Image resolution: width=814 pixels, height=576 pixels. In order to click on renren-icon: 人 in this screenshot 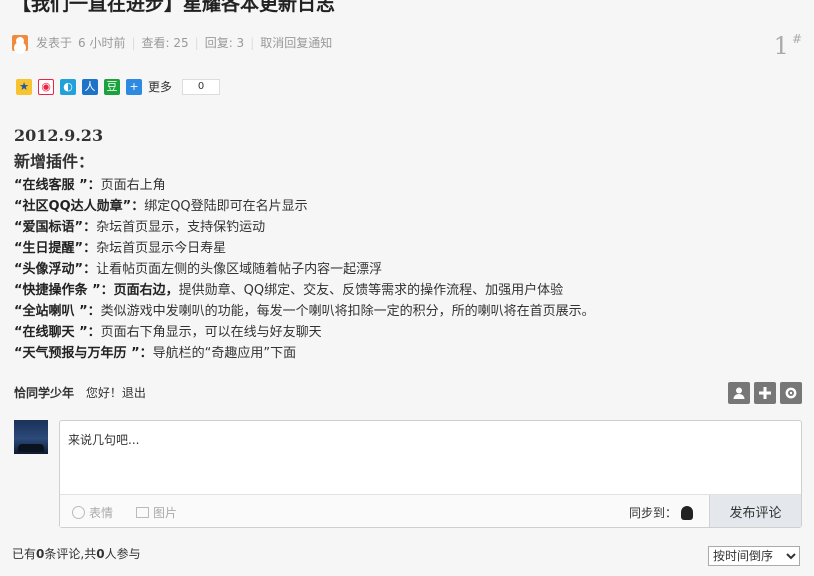, I will do `click(90, 86)`.